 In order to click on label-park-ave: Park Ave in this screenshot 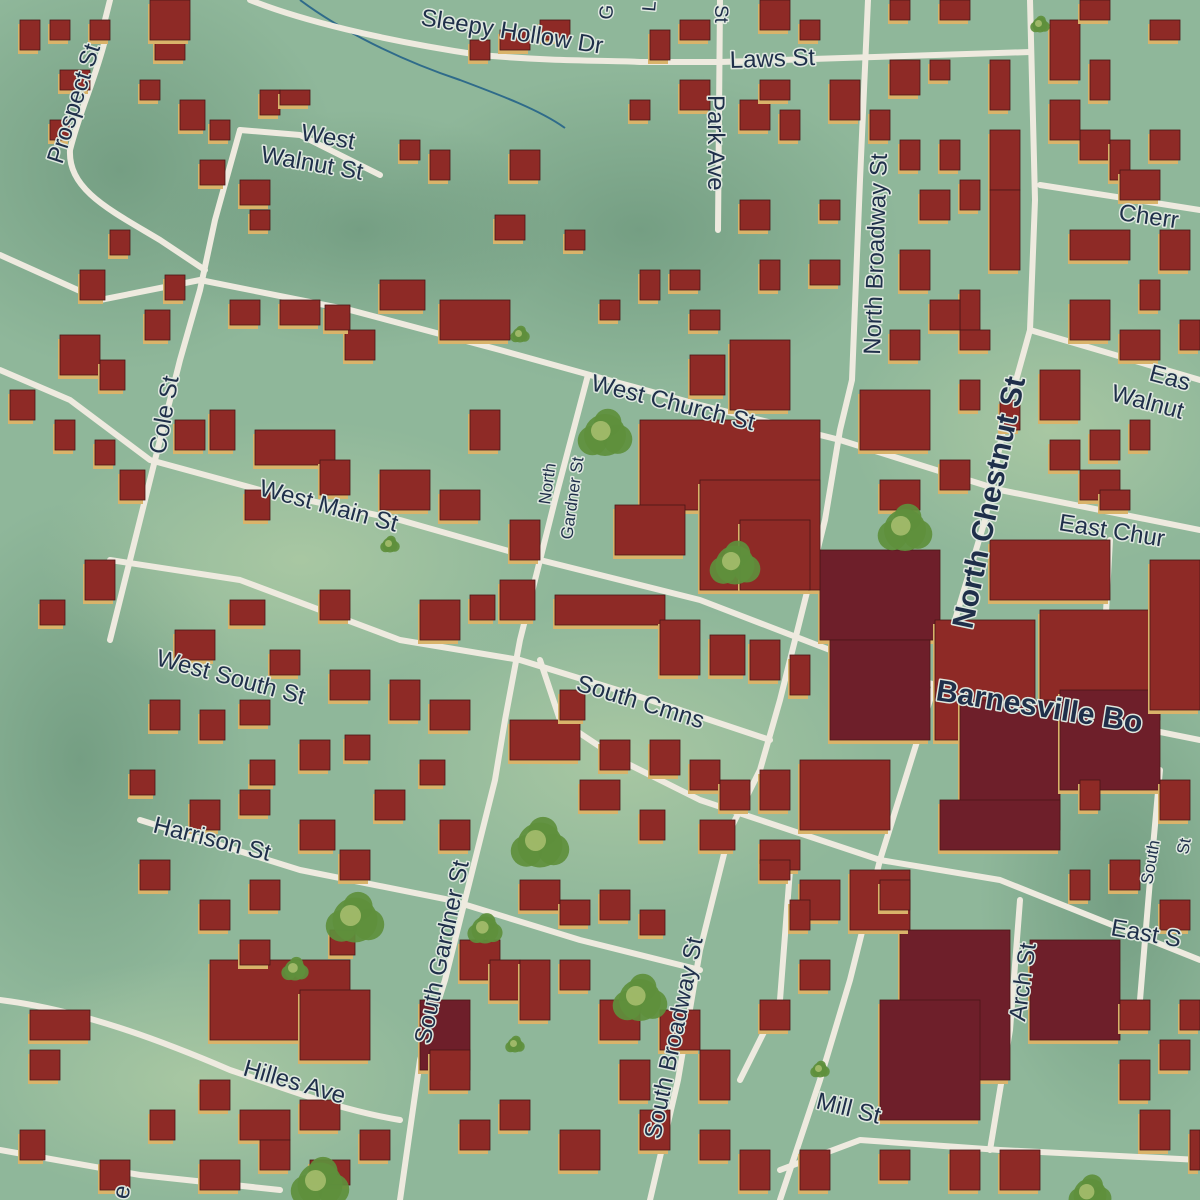, I will do `click(716, 143)`.